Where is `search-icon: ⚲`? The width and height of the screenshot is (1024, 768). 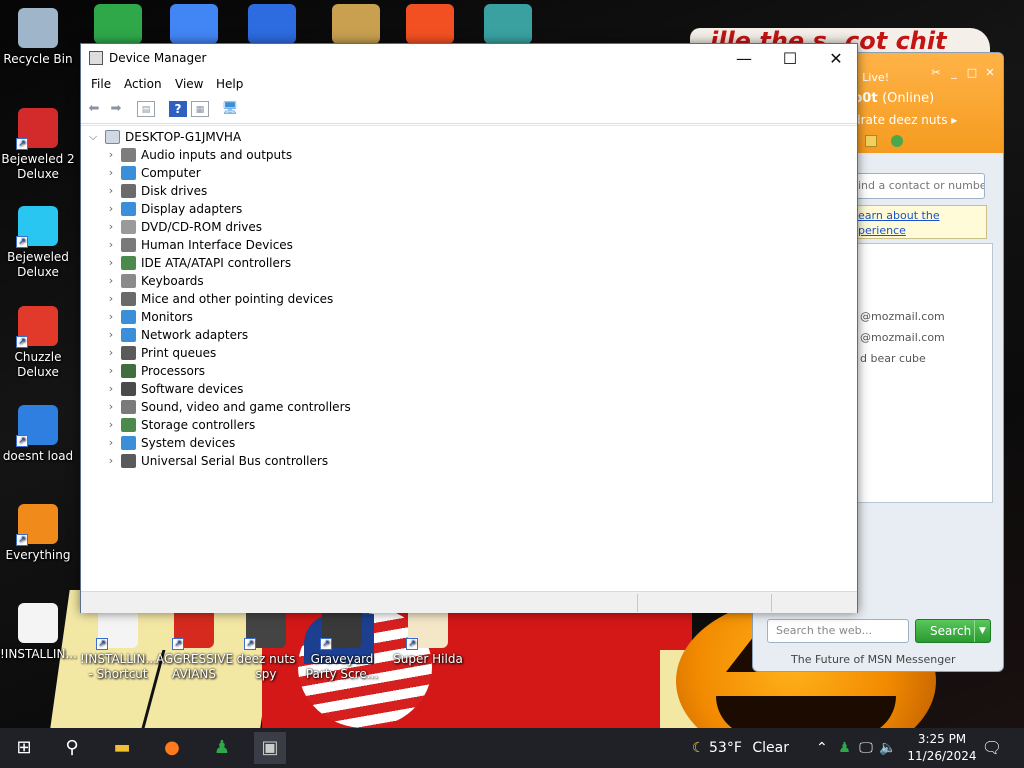 search-icon: ⚲ is located at coordinates (72, 748).